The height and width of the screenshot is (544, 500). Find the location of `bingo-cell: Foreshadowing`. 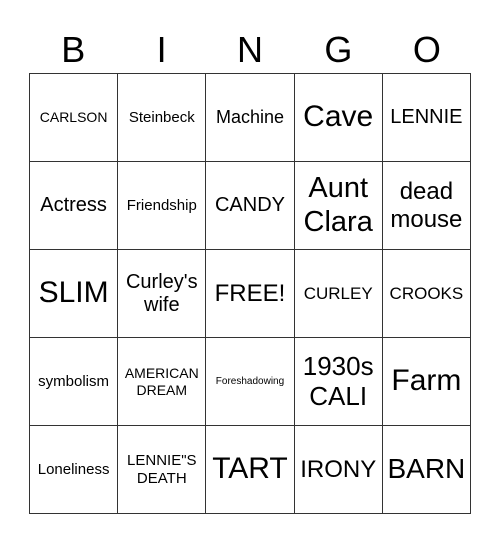

bingo-cell: Foreshadowing is located at coordinates (250, 382).